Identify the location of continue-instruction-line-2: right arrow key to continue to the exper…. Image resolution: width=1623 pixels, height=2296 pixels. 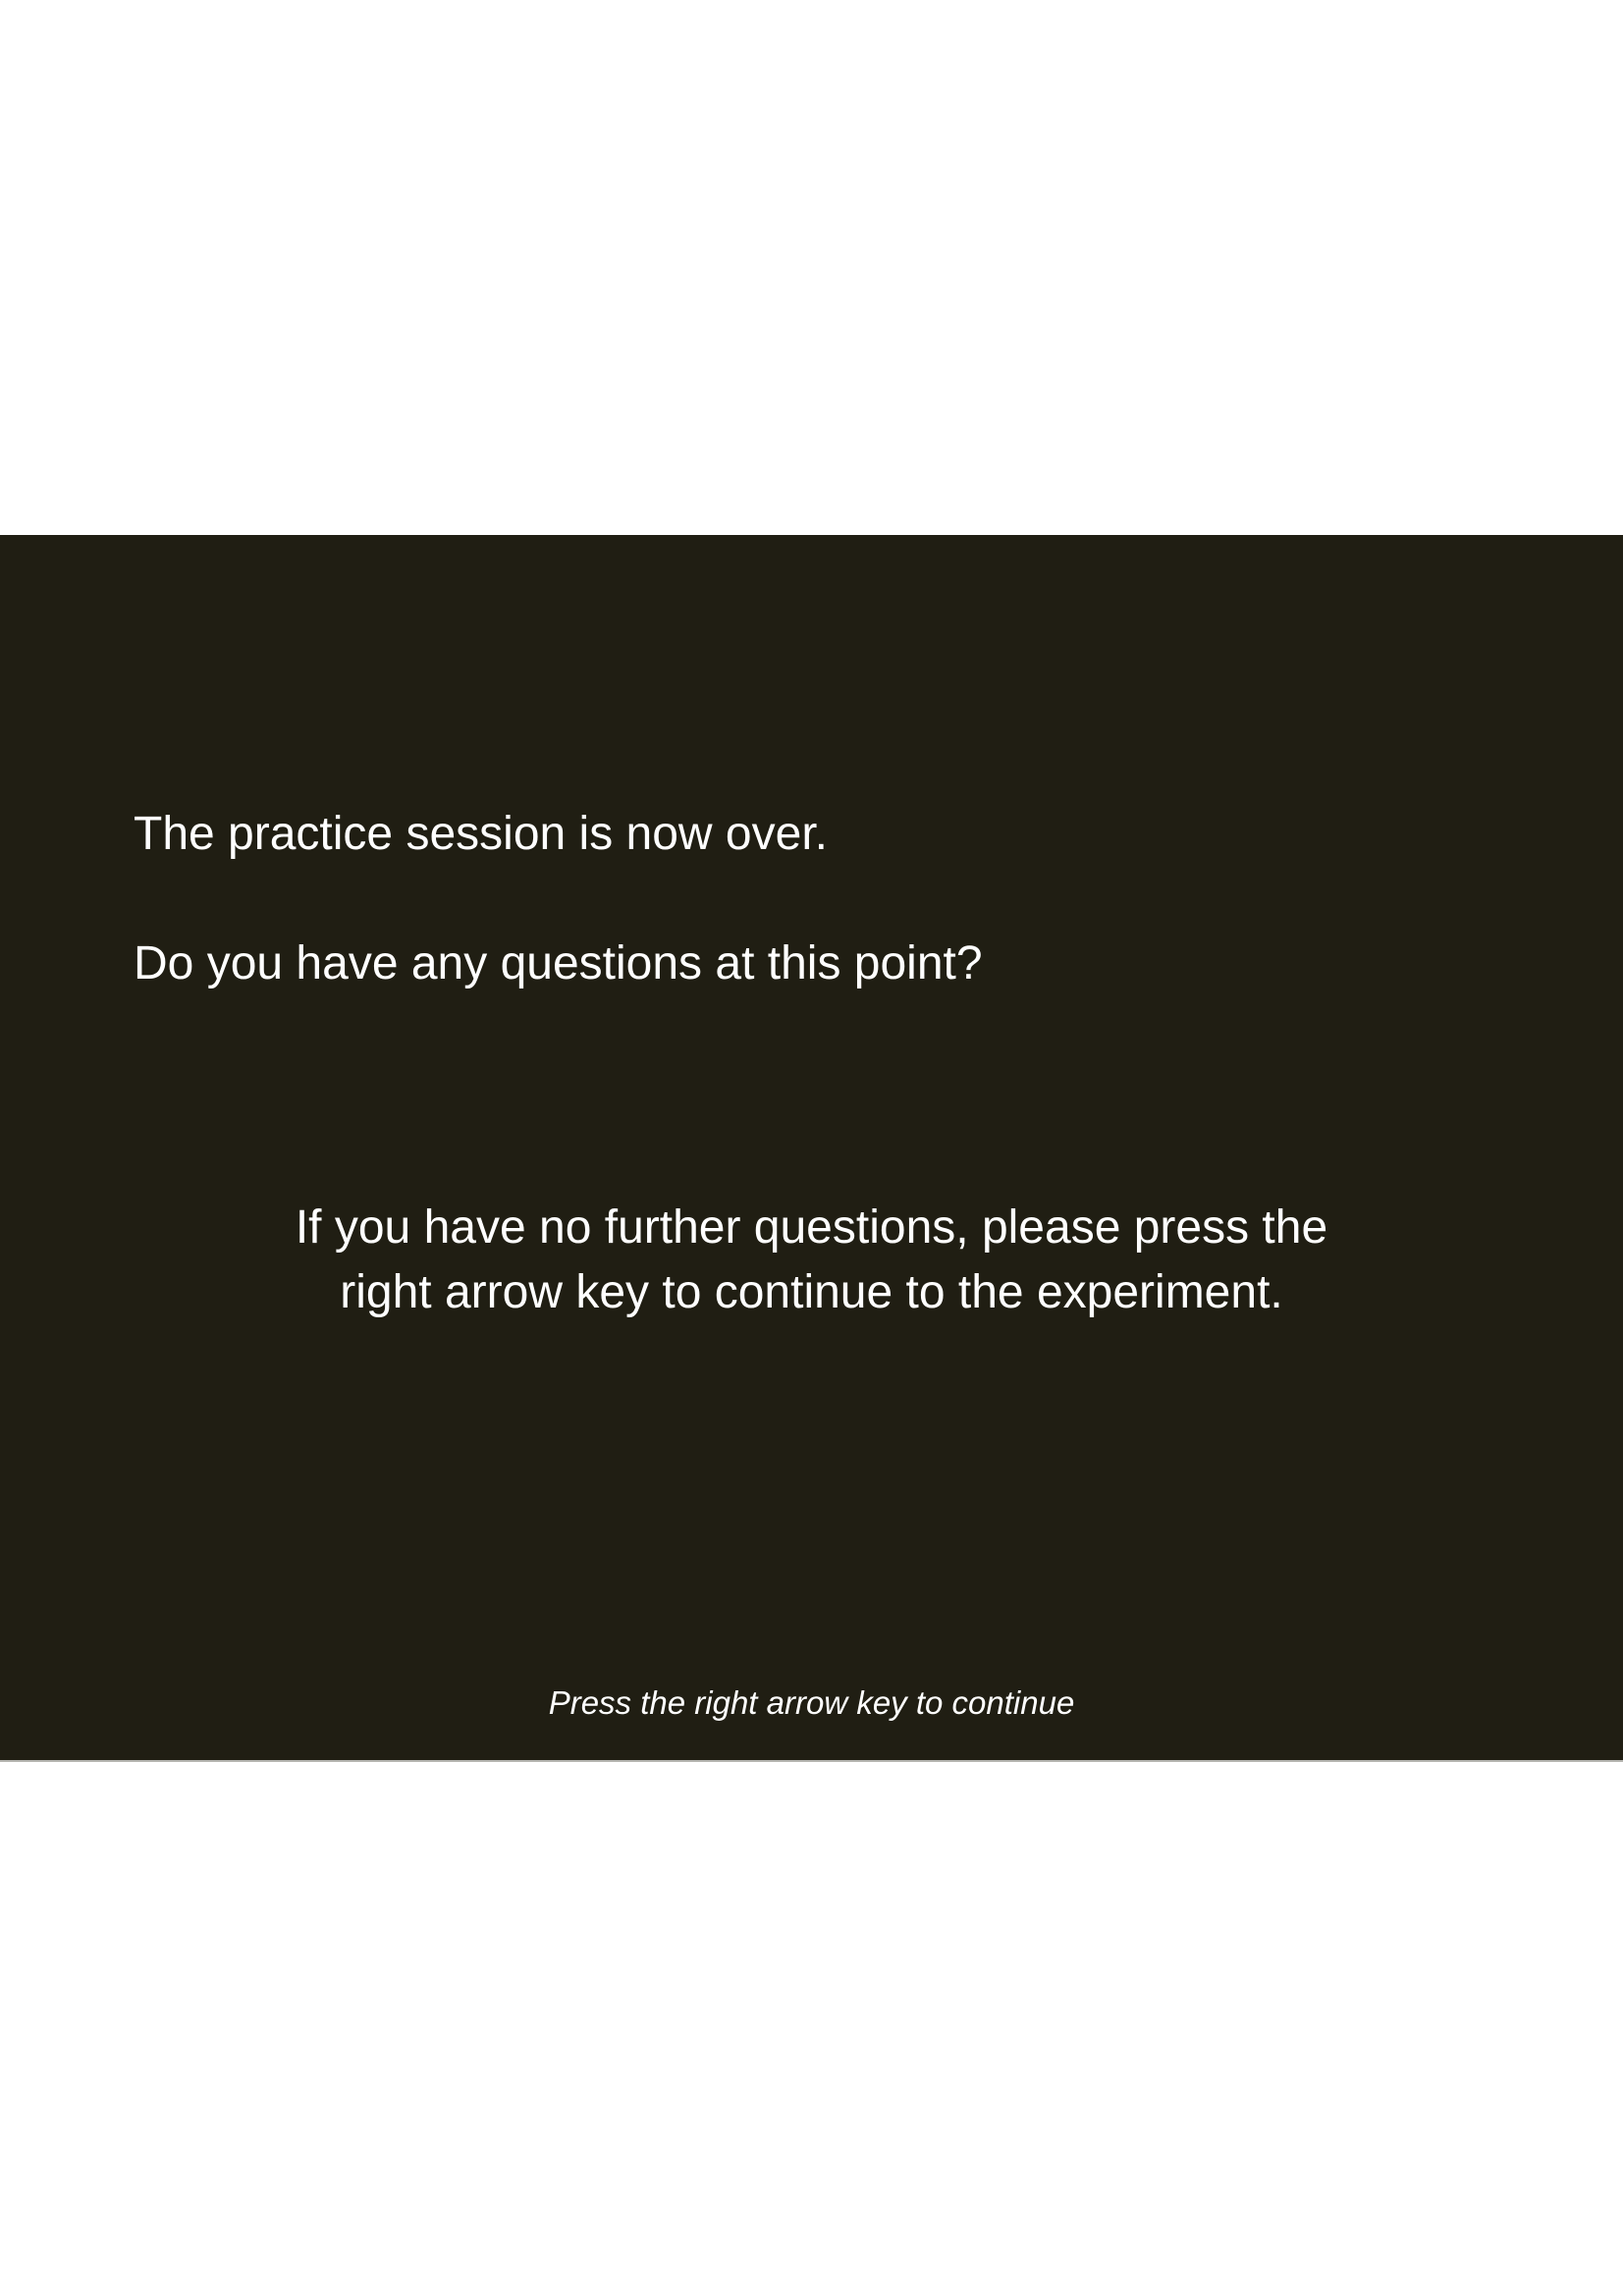
(811, 1292).